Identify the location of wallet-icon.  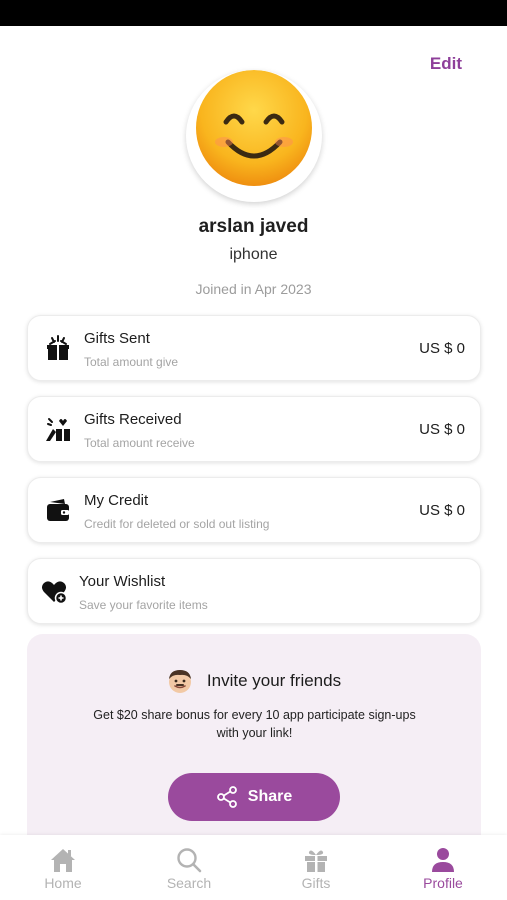
(58, 510).